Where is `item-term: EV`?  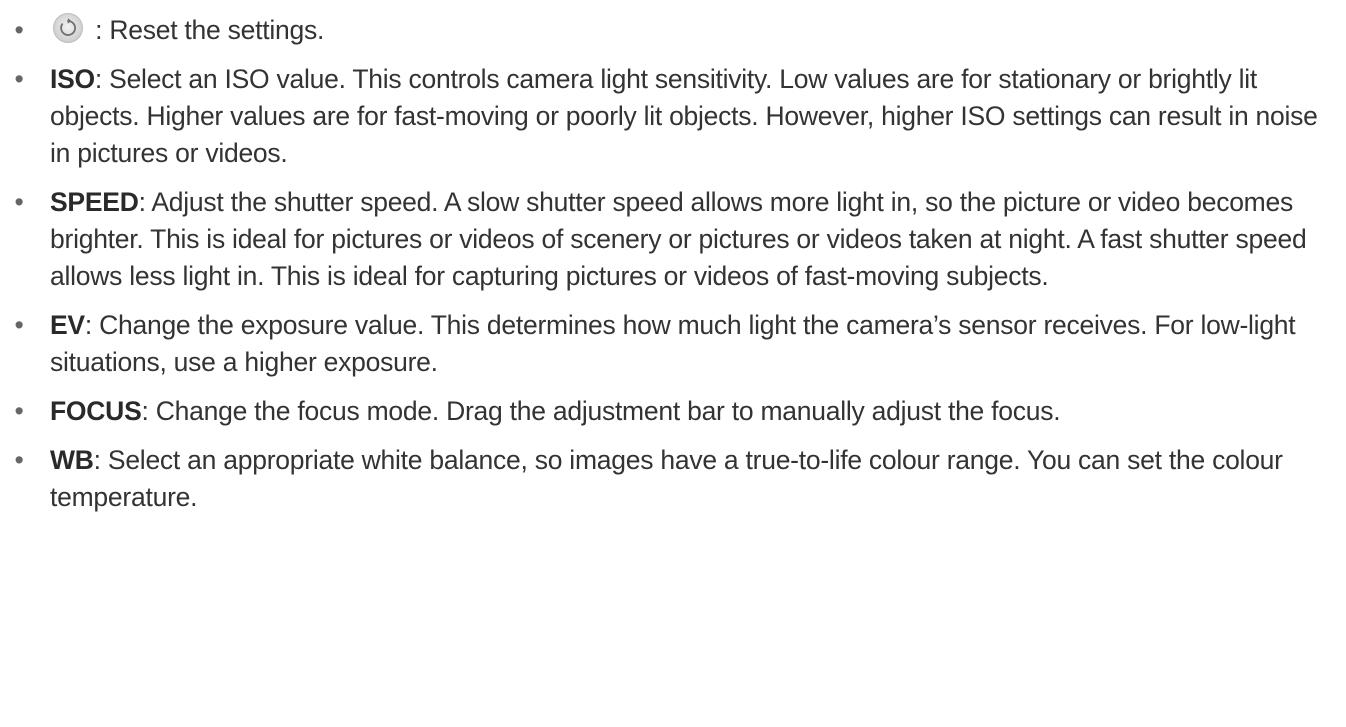 item-term: EV is located at coordinates (67, 325).